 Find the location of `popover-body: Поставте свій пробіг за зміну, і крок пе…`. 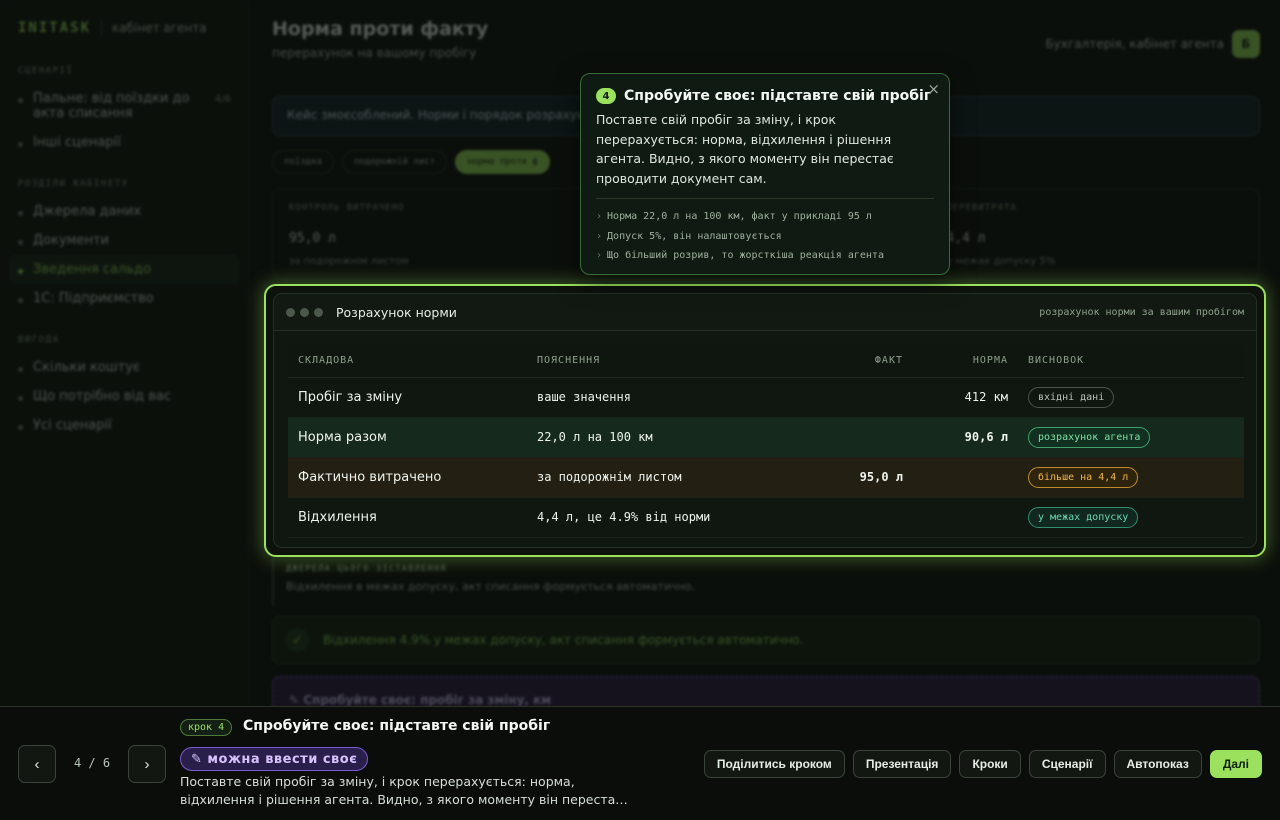

popover-body: Поставте свій пробіг за зміну, і крок пе… is located at coordinates (745, 149).